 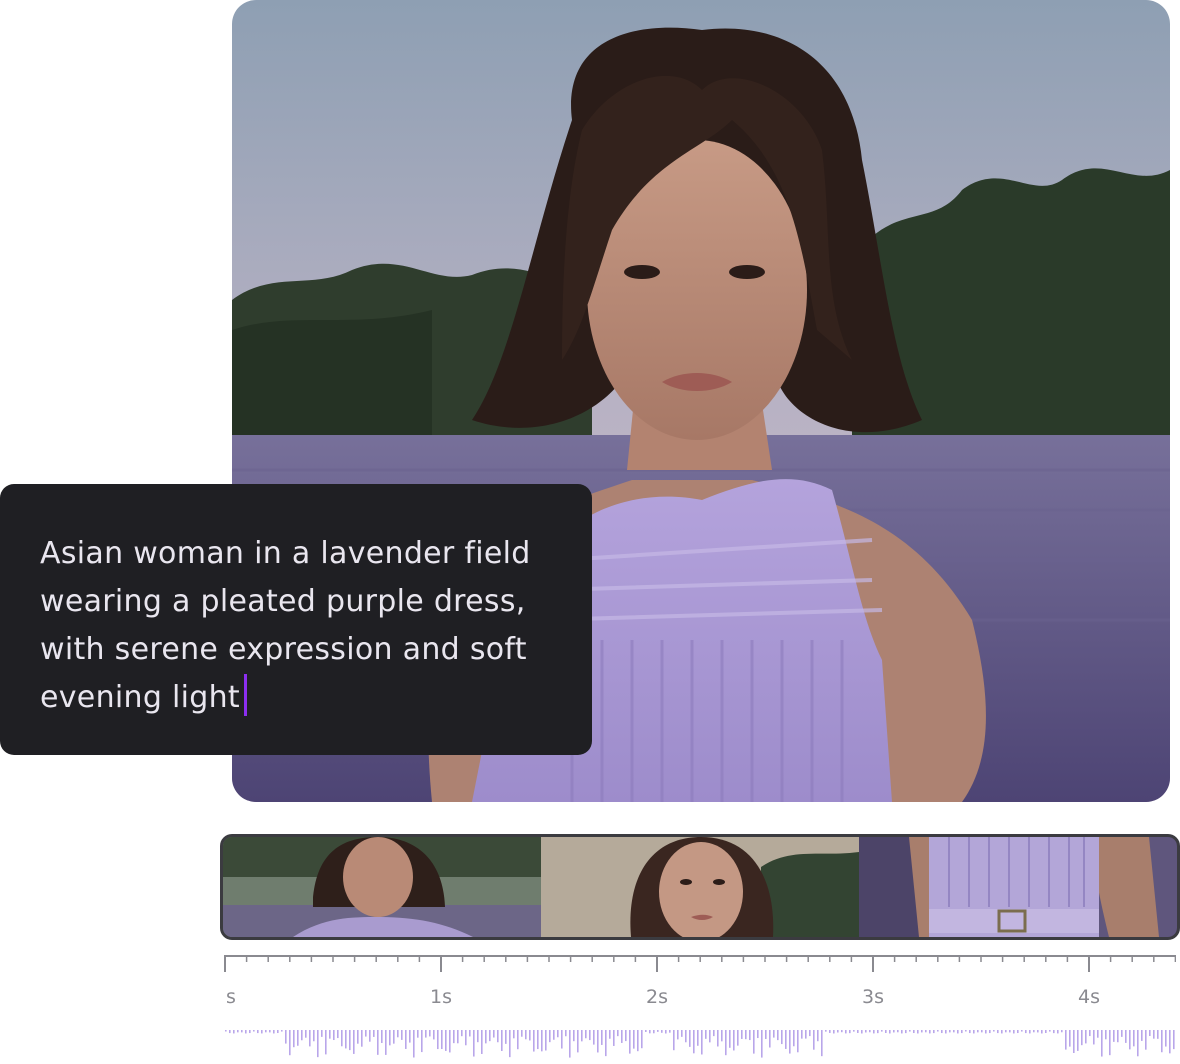 What do you see at coordinates (700, 1044) in the screenshot?
I see `audio-waveform` at bounding box center [700, 1044].